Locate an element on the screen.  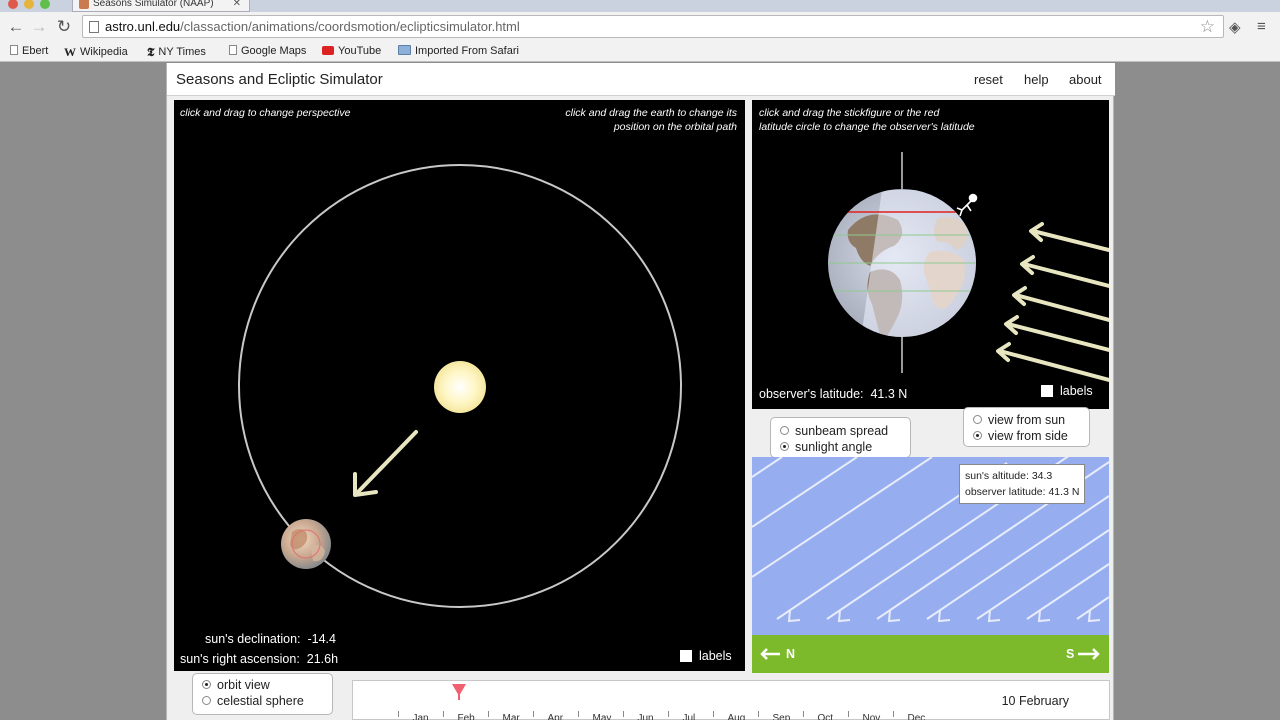
back-arrow-icon: ← is located at coordinates (16, 27).